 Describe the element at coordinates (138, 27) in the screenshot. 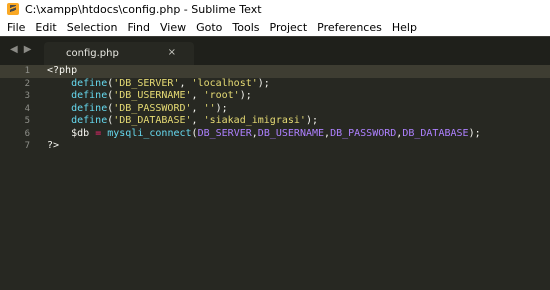

I see `menu-find: Find` at that location.